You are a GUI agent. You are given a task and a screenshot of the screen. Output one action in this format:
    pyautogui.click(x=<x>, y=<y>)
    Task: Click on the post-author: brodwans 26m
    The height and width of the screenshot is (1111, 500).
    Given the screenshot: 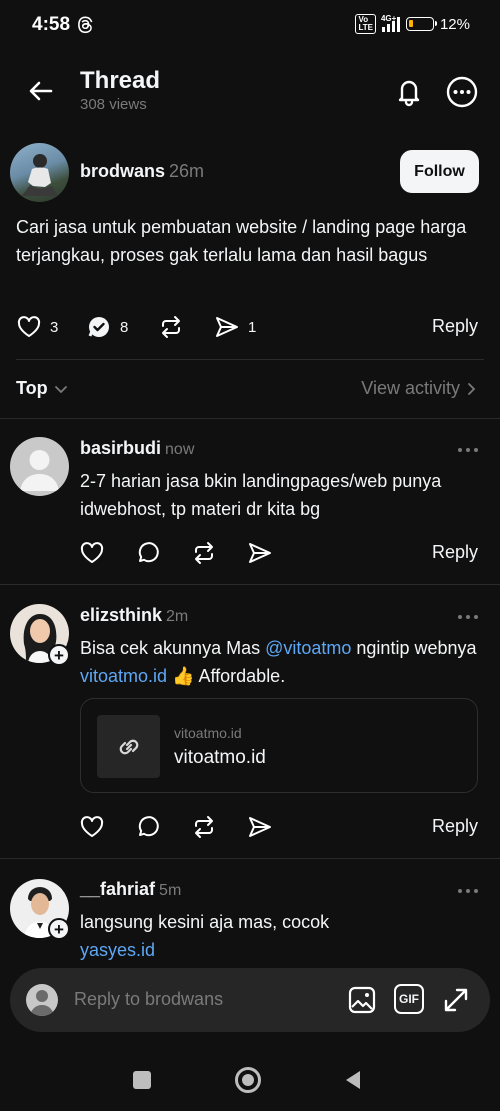 What is the action you would take?
    pyautogui.click(x=142, y=171)
    